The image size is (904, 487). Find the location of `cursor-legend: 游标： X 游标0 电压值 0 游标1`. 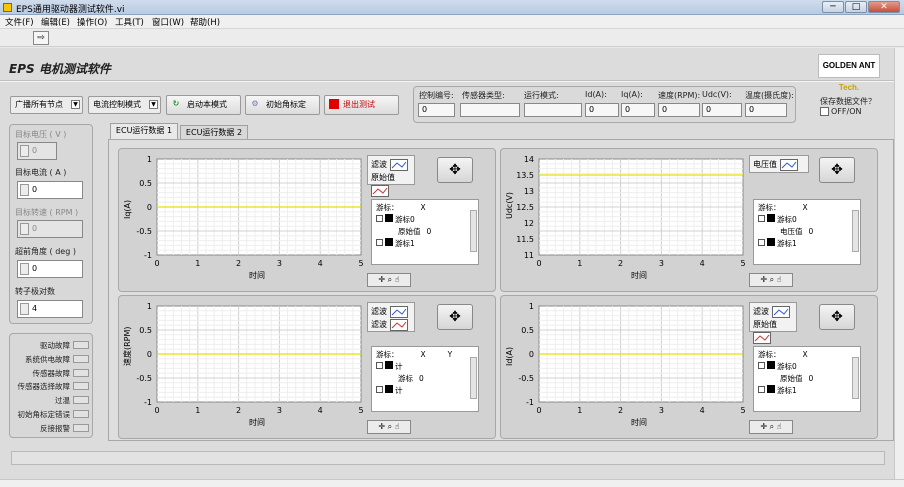

cursor-legend: 游标： X 游标0 电压值 0 游标1 is located at coordinates (807, 232).